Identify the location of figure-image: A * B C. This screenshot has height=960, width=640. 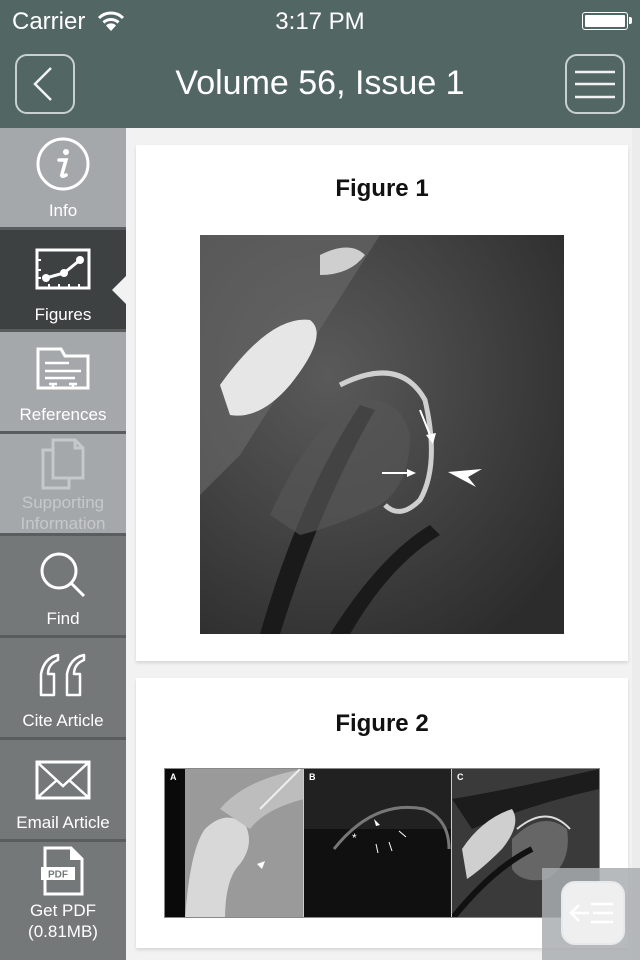
(382, 843).